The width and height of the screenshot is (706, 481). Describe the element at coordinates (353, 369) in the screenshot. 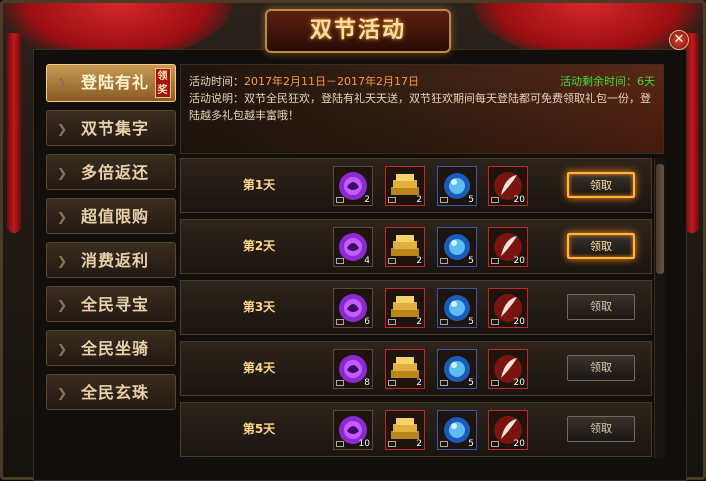

I see `reward-slot: 8` at that location.